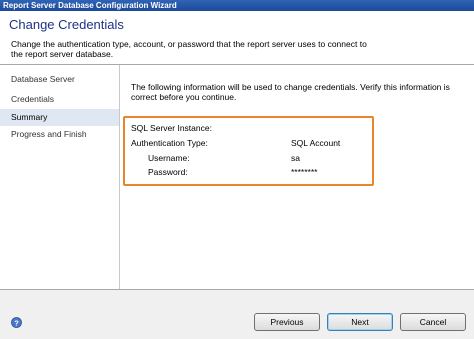 This screenshot has height=339, width=474. What do you see at coordinates (237, 314) in the screenshot?
I see `wizard-footer: ? Previous Next Cancel` at bounding box center [237, 314].